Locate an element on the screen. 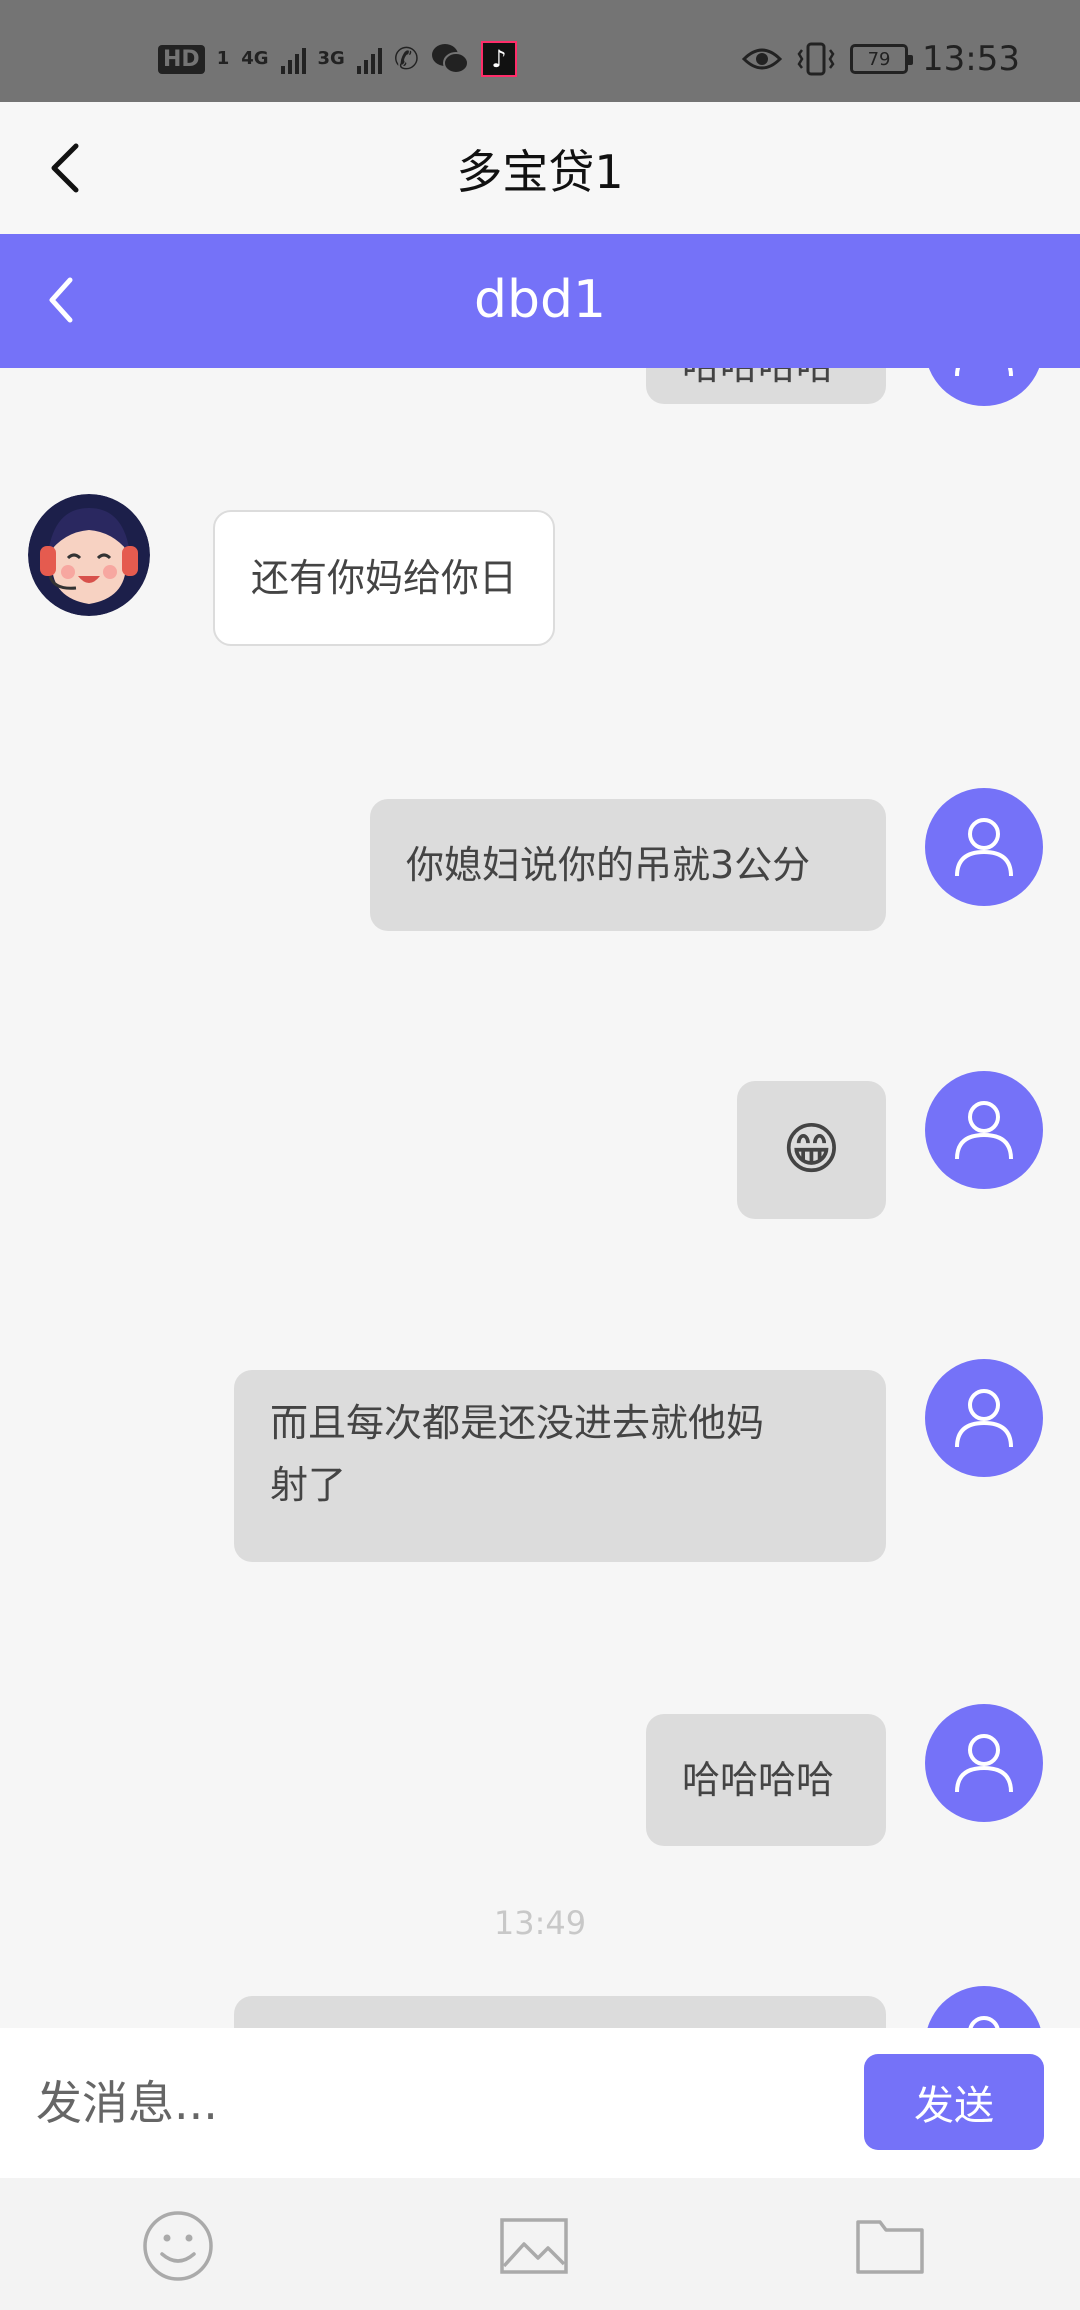 This screenshot has height=2310, width=1080. signal-icon is located at coordinates (293, 59).